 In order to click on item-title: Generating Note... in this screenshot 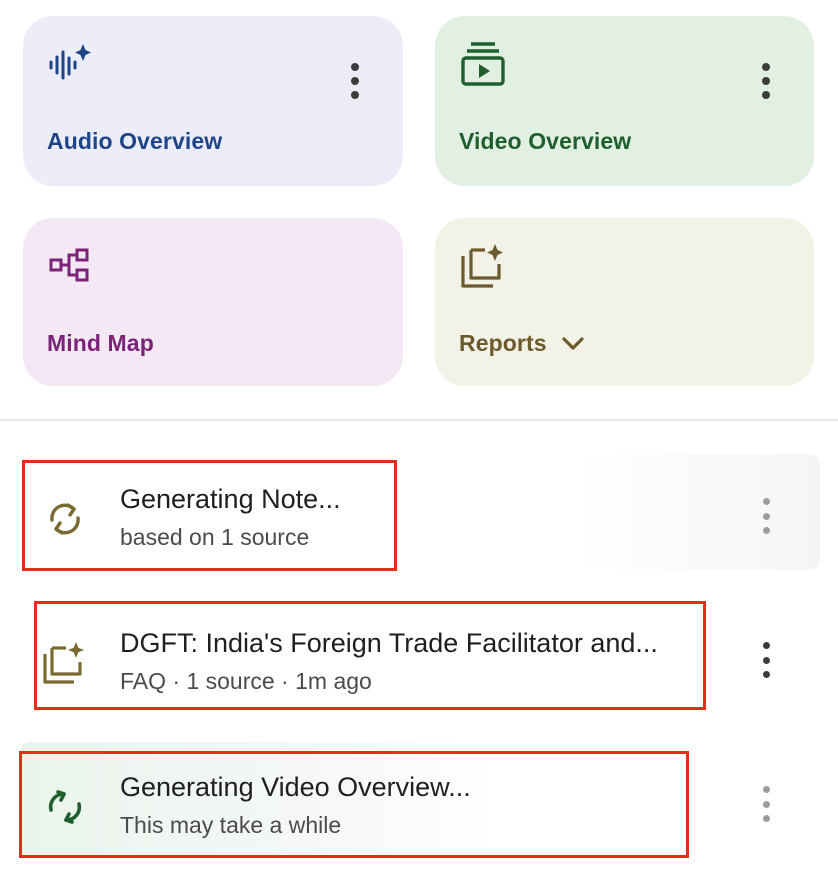, I will do `click(230, 499)`.